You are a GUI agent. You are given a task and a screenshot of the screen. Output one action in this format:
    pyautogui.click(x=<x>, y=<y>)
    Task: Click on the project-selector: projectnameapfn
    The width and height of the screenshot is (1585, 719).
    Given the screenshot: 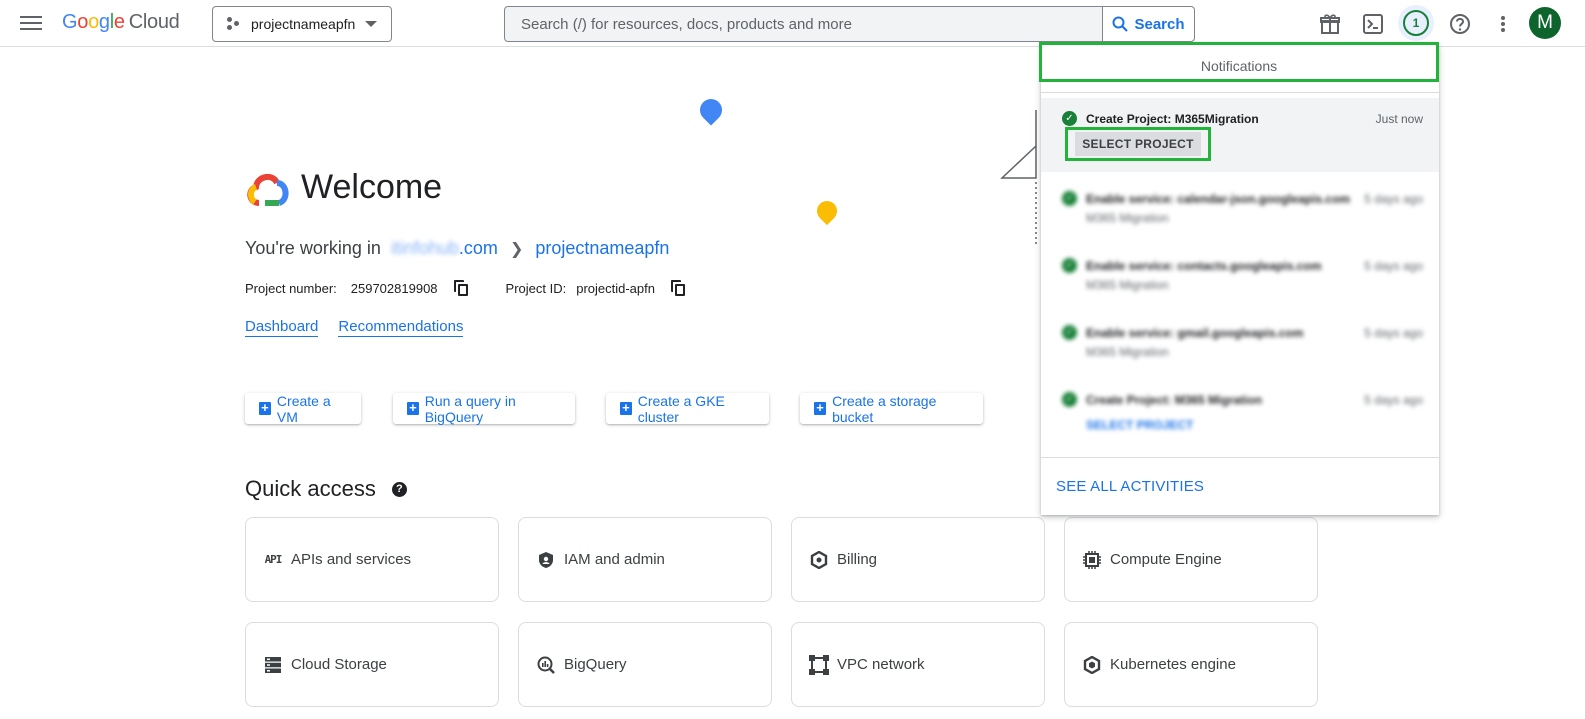 What is the action you would take?
    pyautogui.click(x=302, y=24)
    